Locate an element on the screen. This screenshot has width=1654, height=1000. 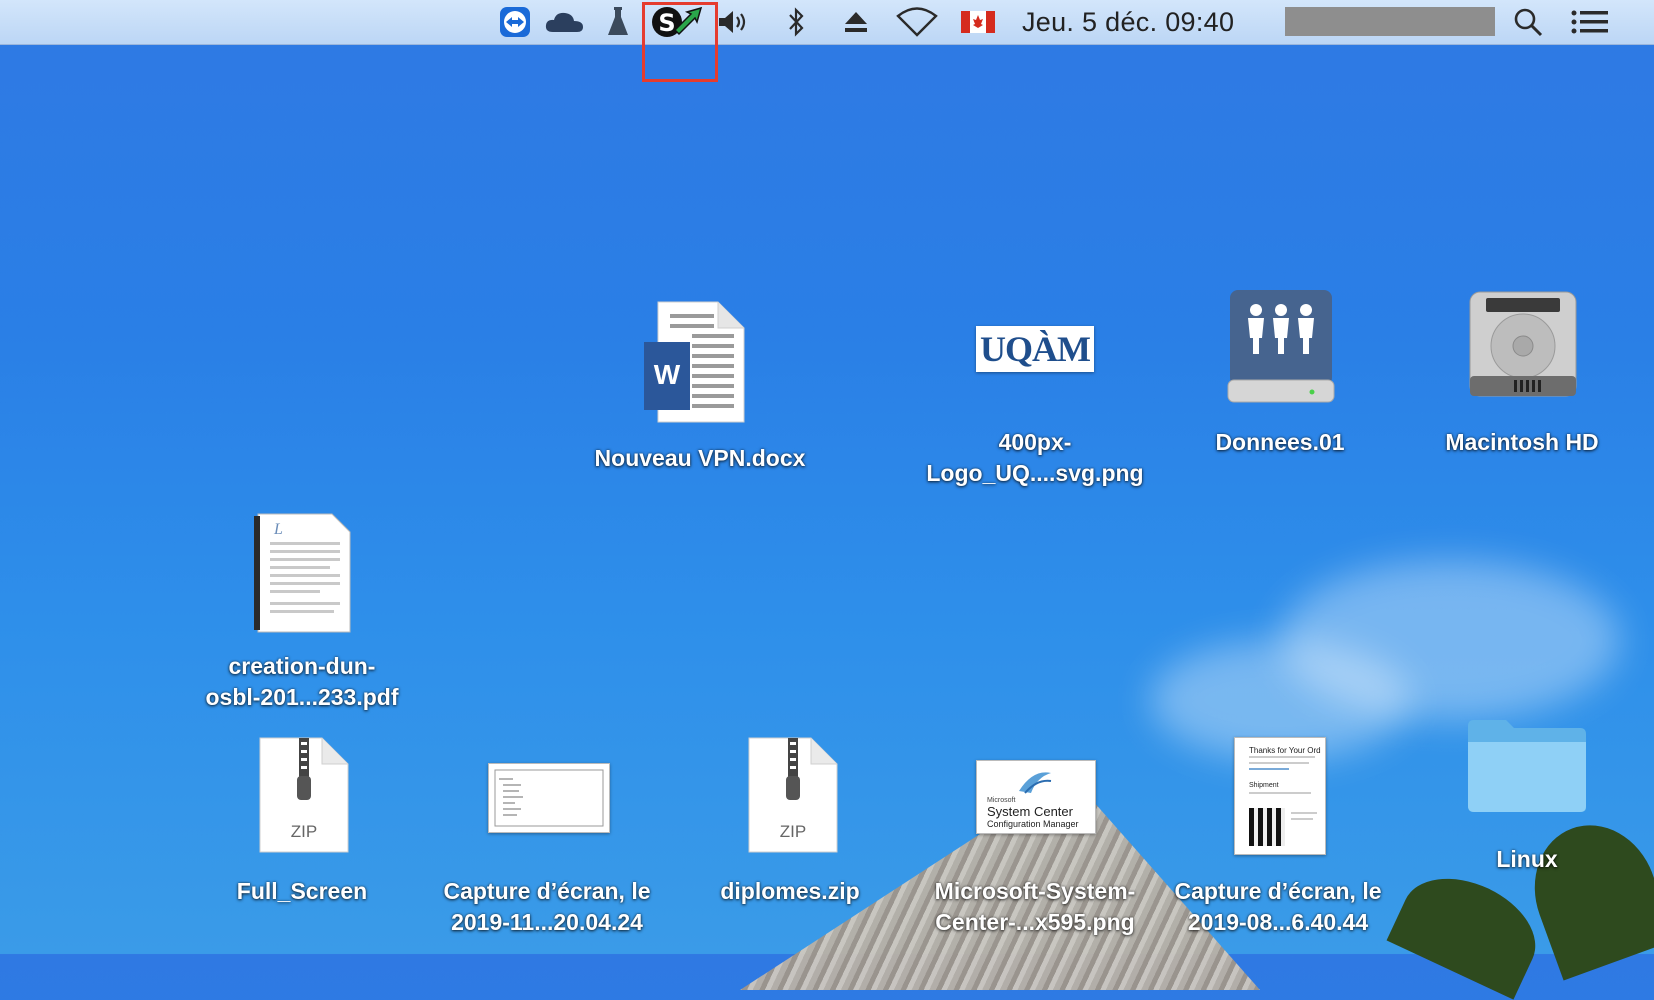
canada-flag-icon is located at coordinates (978, 22).